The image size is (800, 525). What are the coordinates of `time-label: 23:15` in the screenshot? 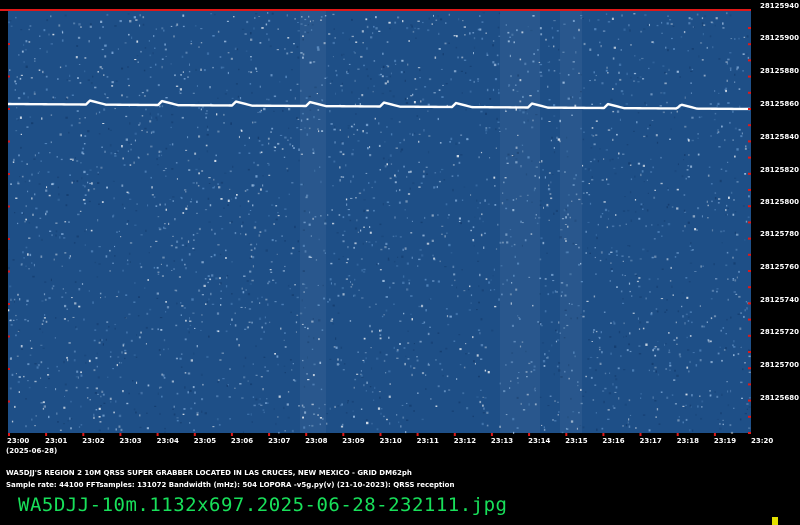 It's located at (576, 441).